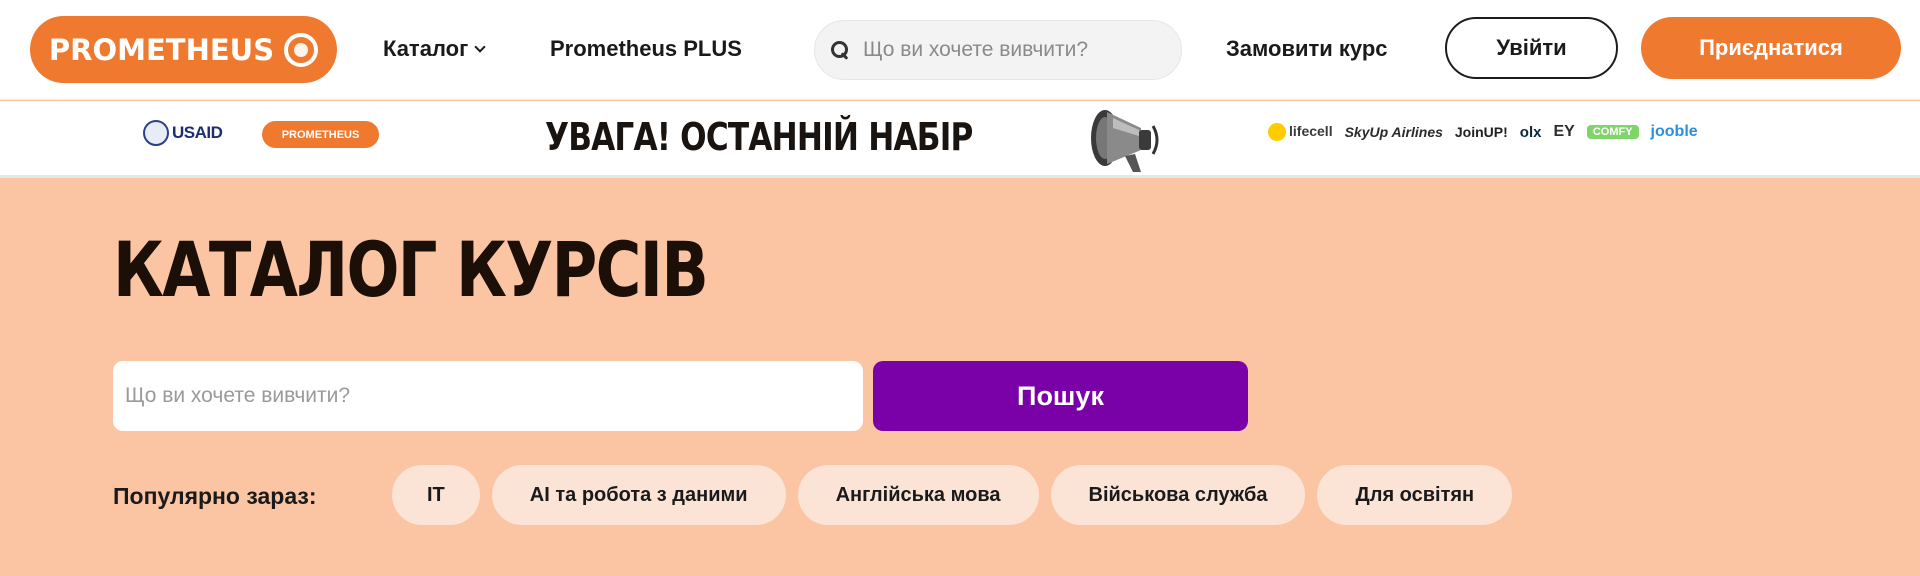 The height and width of the screenshot is (576, 1920). What do you see at coordinates (320, 134) in the screenshot?
I see `banner-prometheus-logo: PROMETHEUS` at bounding box center [320, 134].